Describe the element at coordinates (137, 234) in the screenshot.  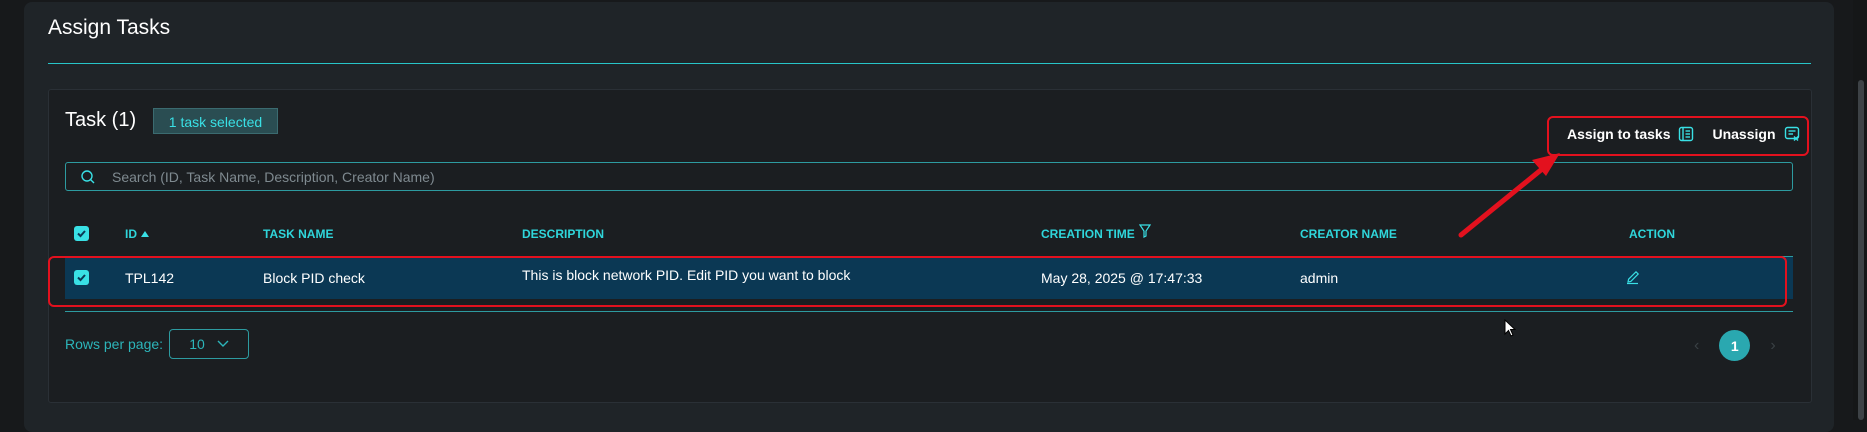
I see `column-header-id: ID` at that location.